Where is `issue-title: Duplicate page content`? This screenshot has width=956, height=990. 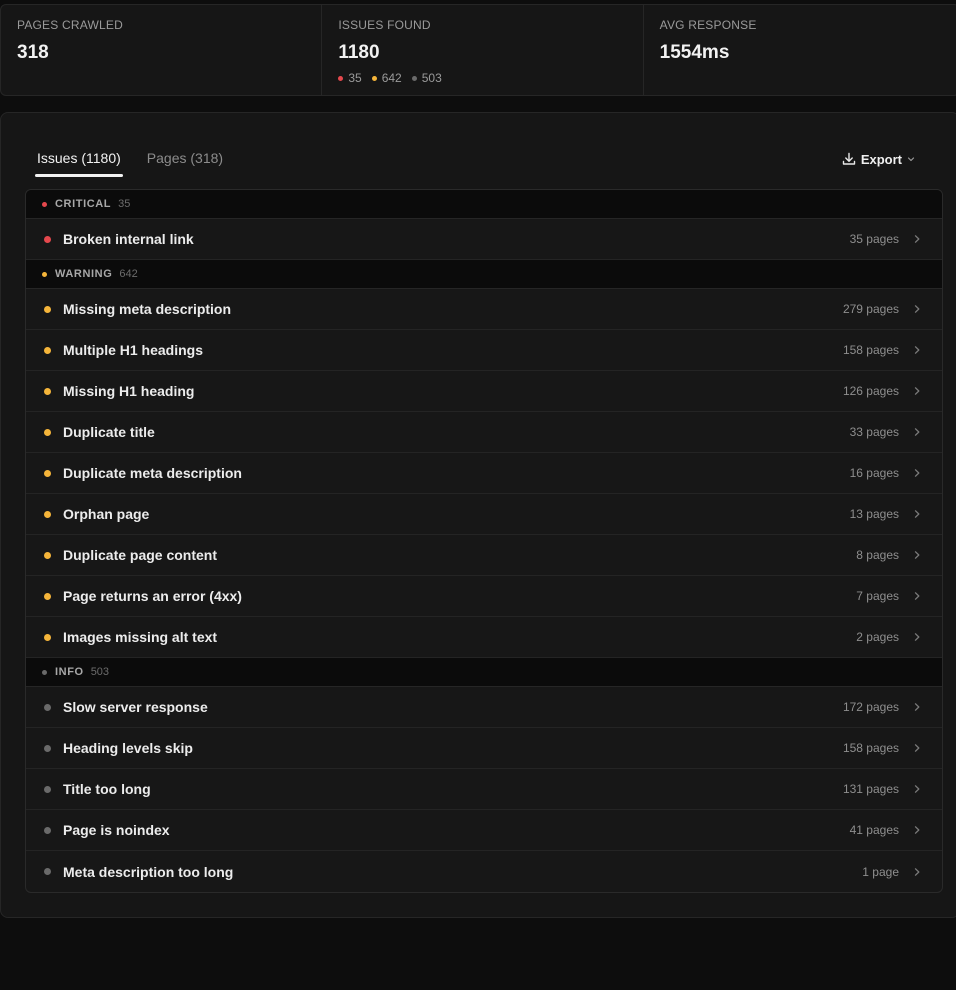
issue-title: Duplicate page content is located at coordinates (140, 555).